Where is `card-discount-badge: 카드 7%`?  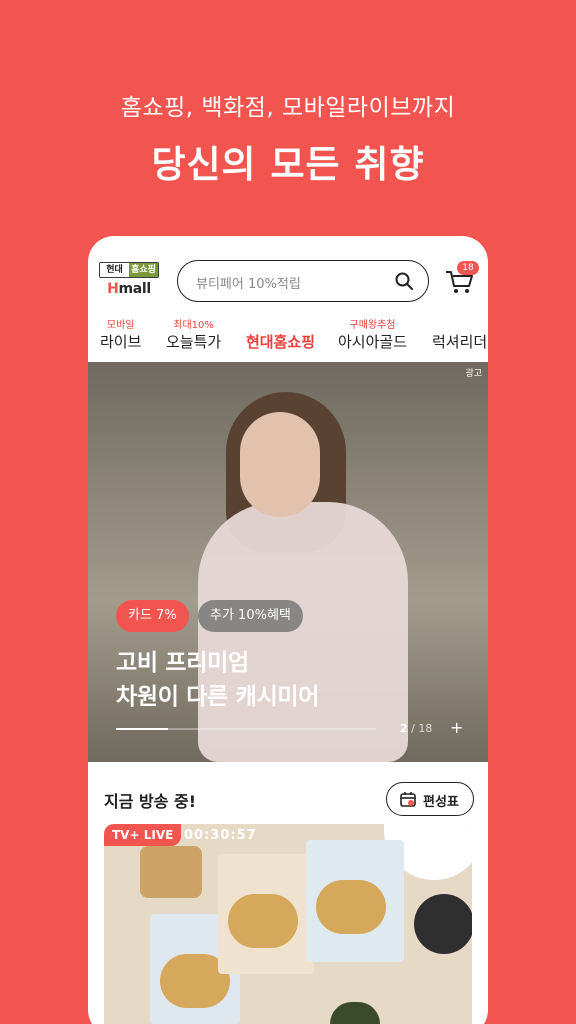
card-discount-badge: 카드 7% is located at coordinates (152, 616).